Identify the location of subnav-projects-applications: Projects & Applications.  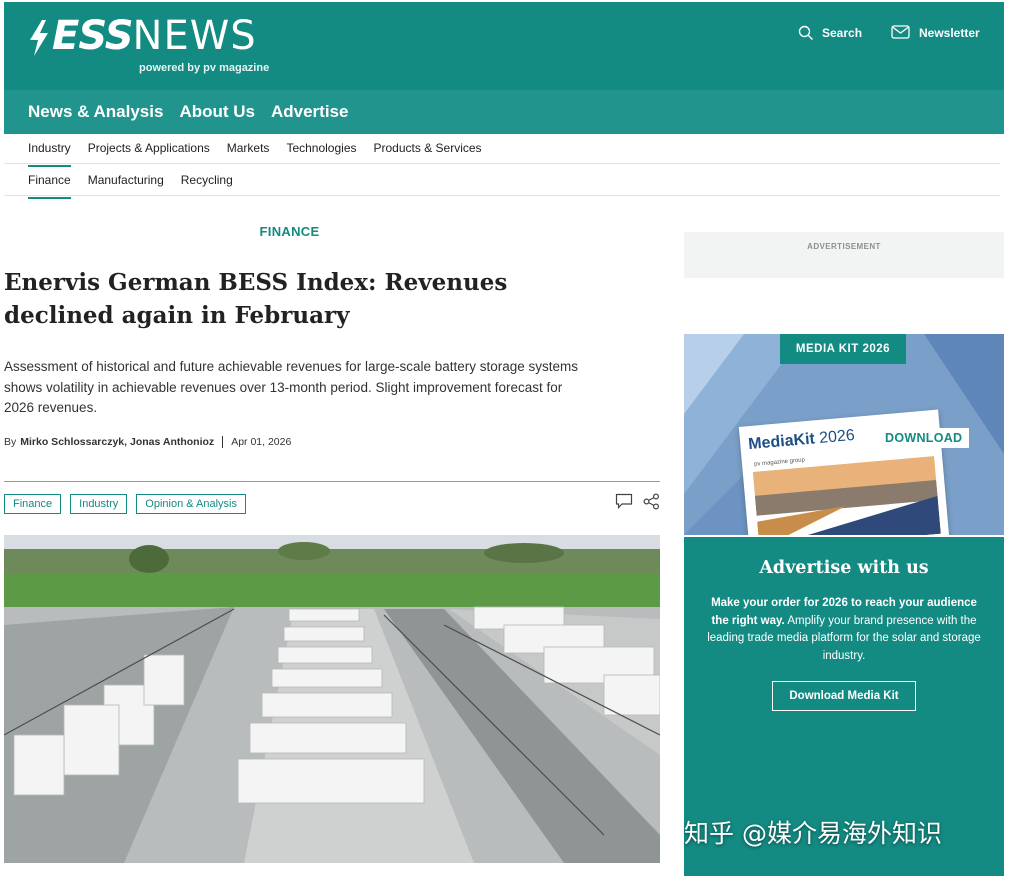
(149, 148).